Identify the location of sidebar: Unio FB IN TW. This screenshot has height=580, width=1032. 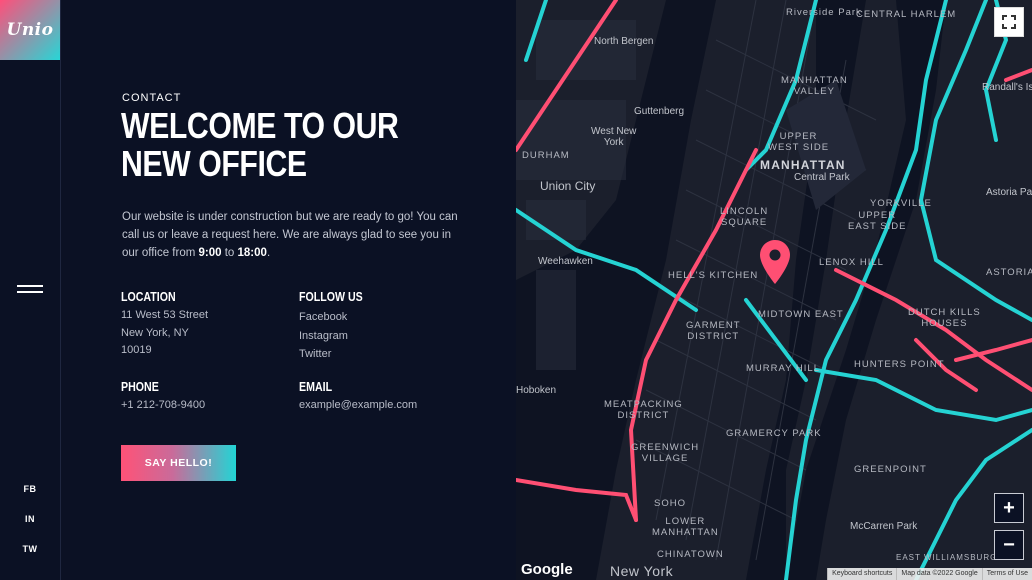
(30, 290).